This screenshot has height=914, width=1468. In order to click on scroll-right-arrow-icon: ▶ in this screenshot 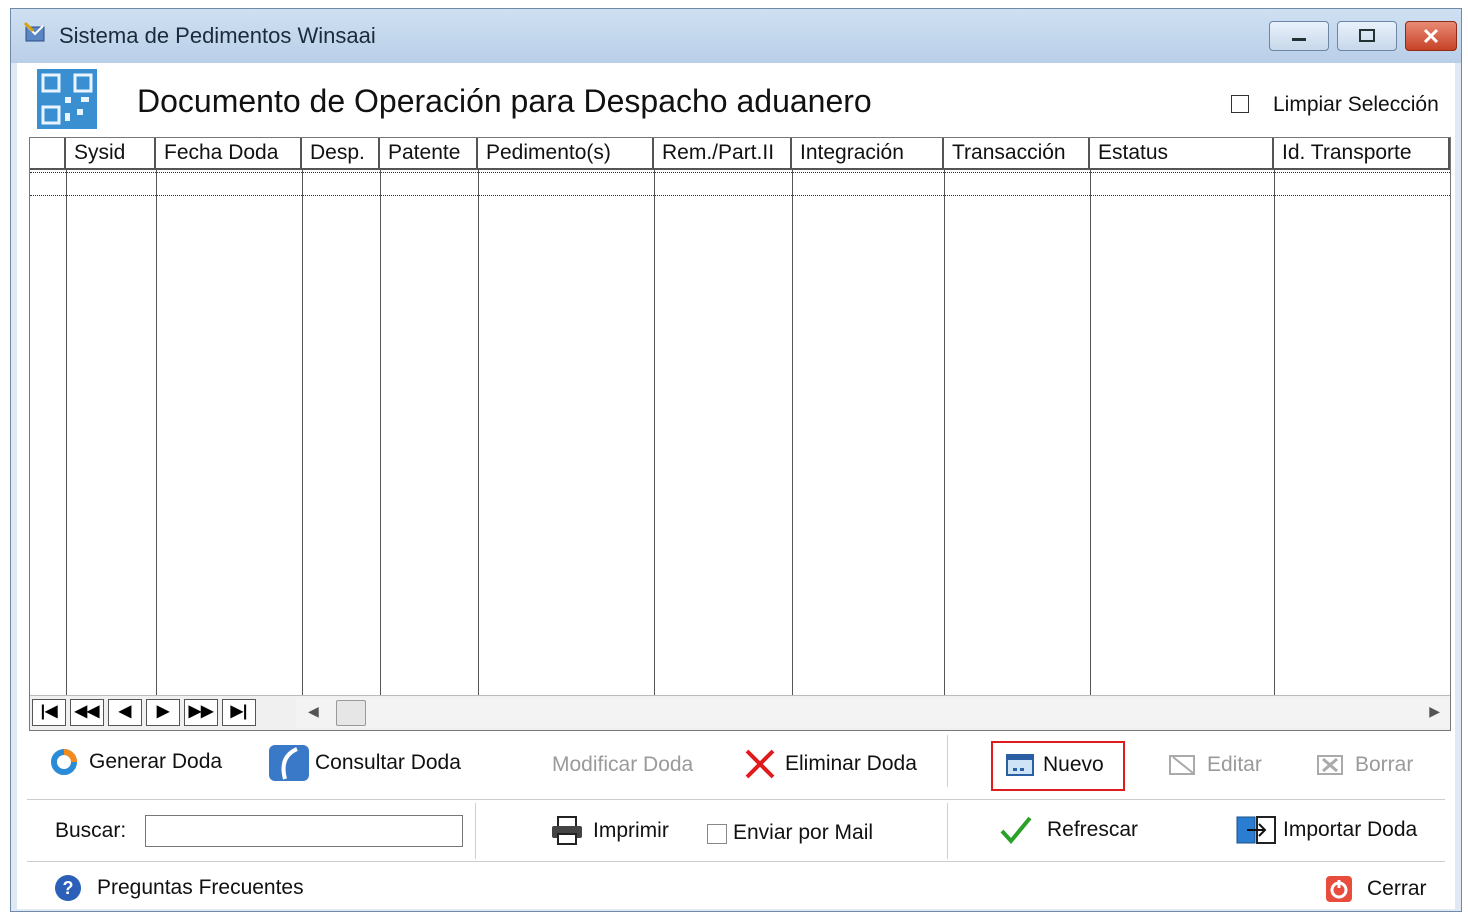, I will do `click(1434, 711)`.